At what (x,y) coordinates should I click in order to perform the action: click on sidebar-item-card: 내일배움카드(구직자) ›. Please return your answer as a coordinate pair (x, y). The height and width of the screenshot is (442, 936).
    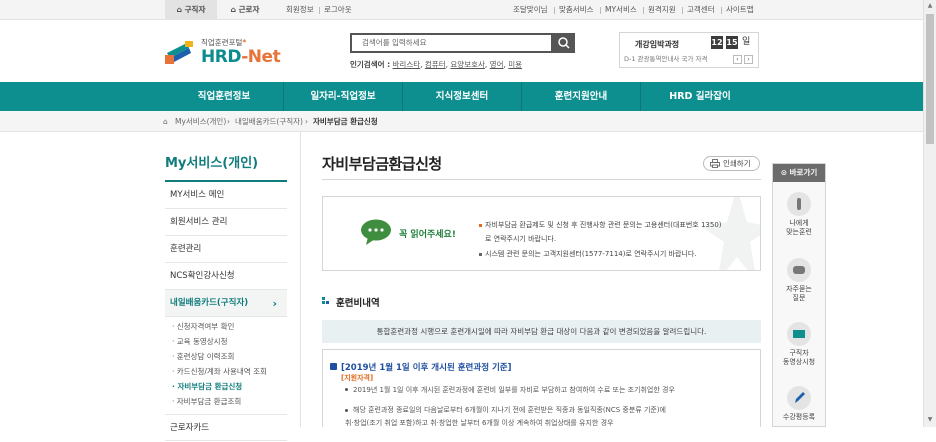
    Looking at the image, I should click on (226, 303).